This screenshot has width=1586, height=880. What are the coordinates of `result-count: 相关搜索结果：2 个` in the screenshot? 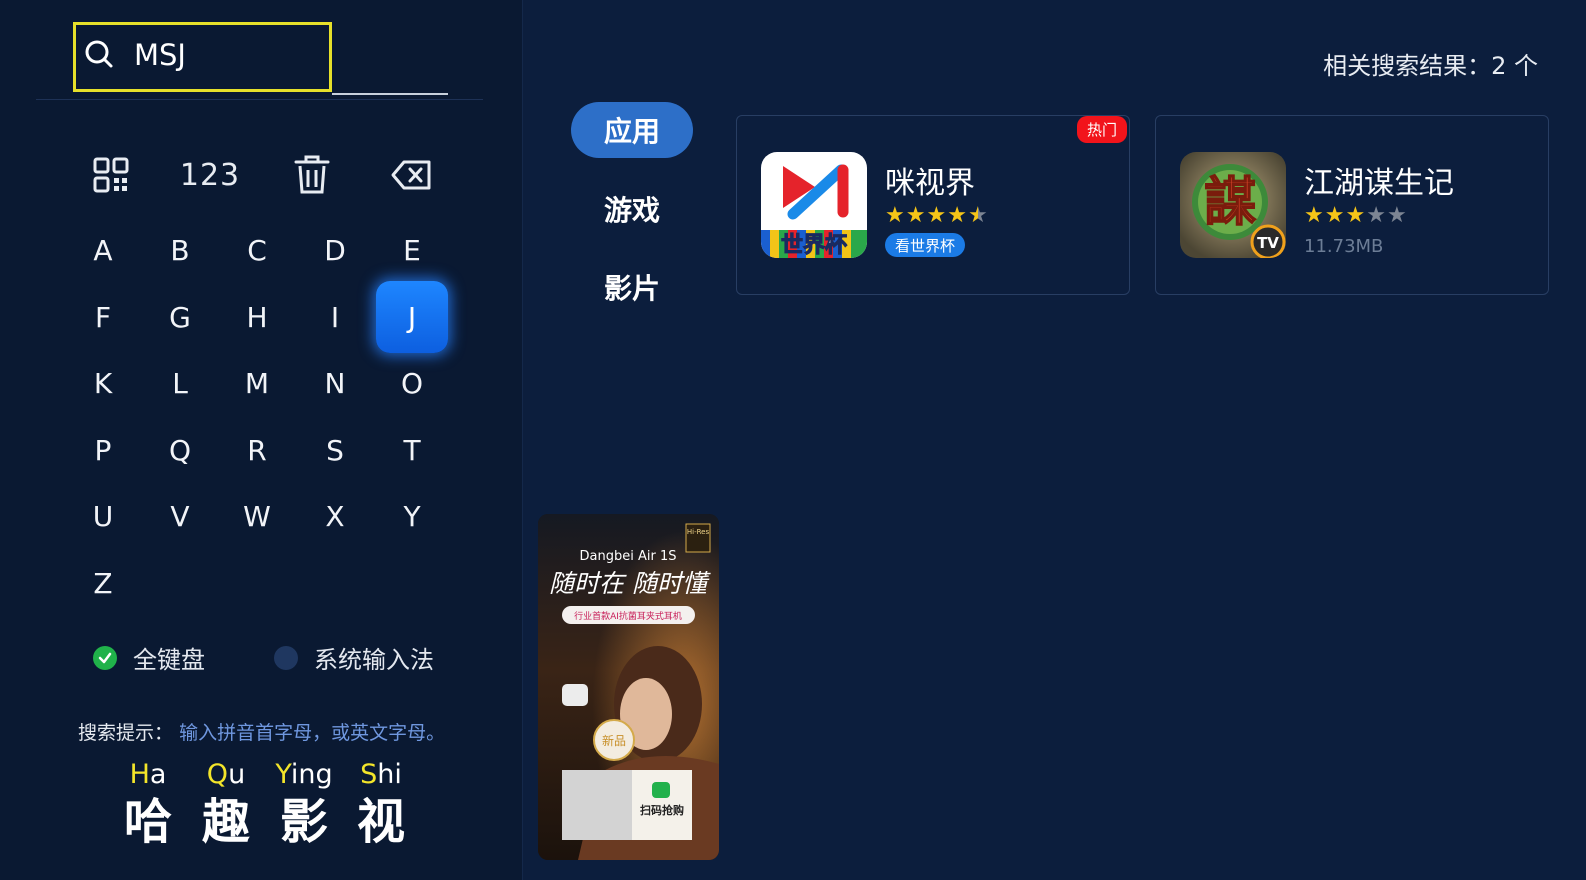 It's located at (1430, 66).